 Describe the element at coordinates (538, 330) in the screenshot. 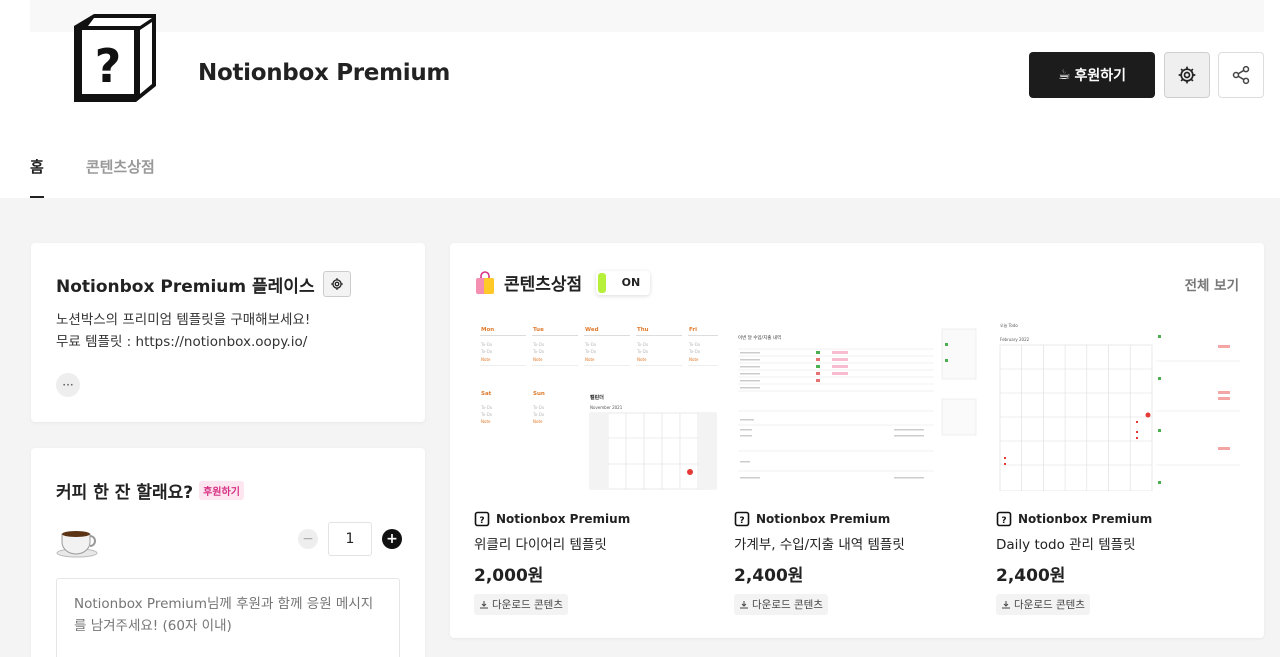

I see `thumb-day-label: Tue` at that location.